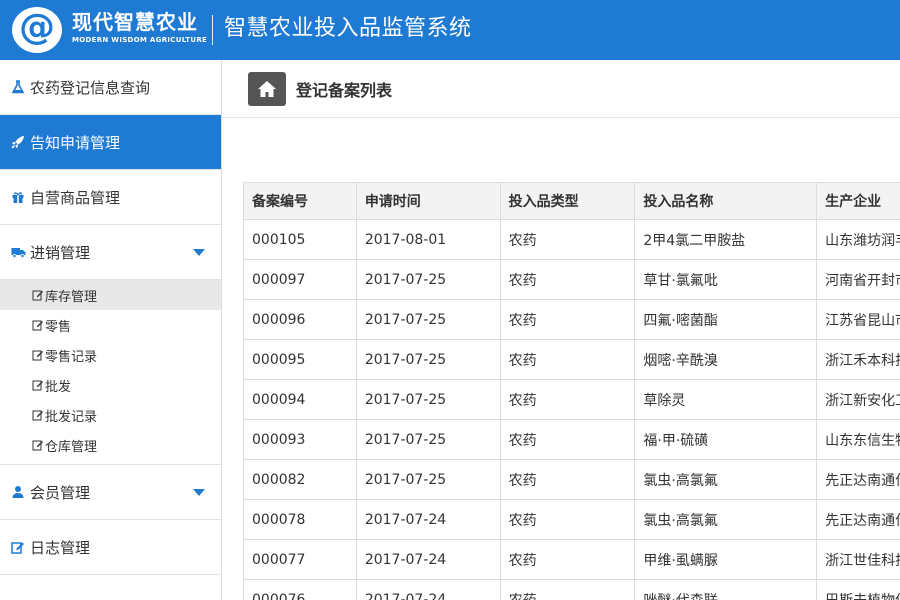  I want to click on cell-manufacturer: 山东潍坊润丰, so click(858, 239).